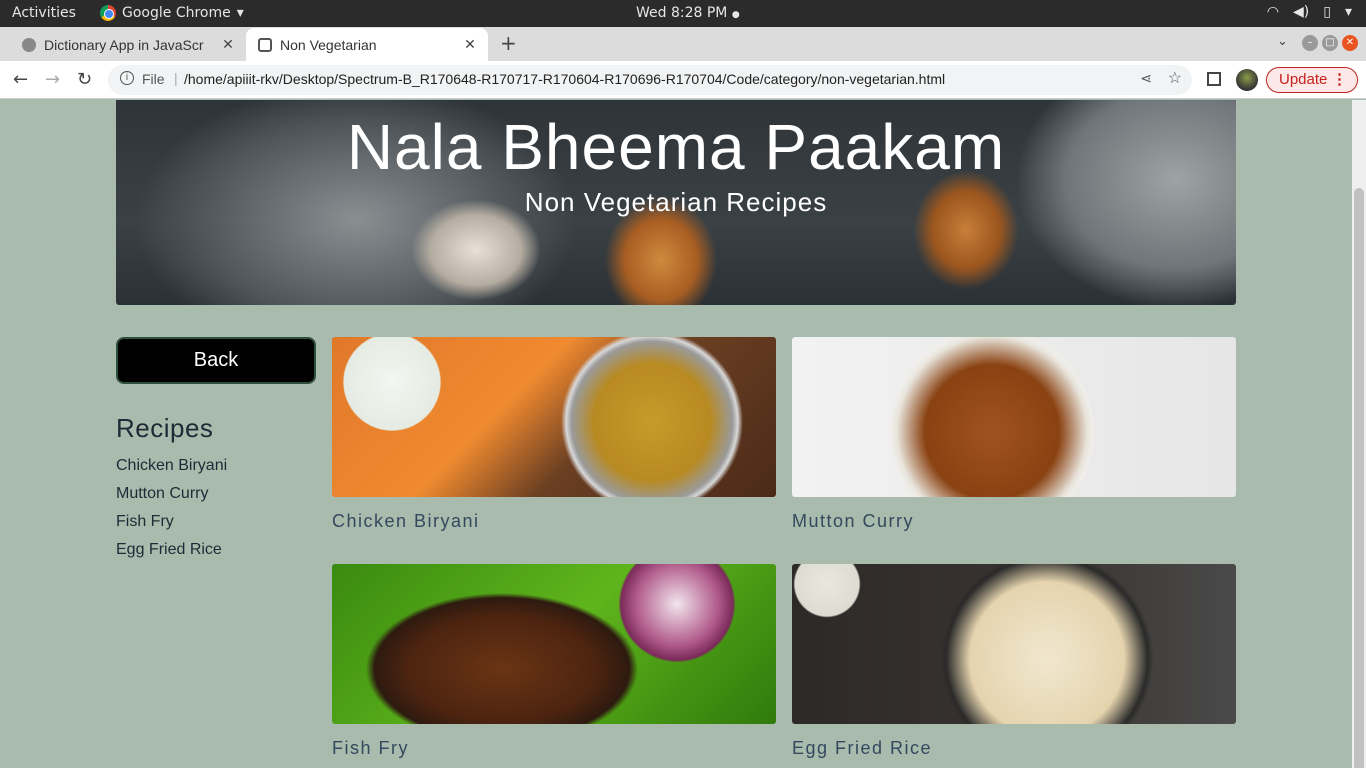 Image resolution: width=1366 pixels, height=768 pixels. Describe the element at coordinates (1175, 78) in the screenshot. I see `bookmark-star-icon: ☆` at that location.